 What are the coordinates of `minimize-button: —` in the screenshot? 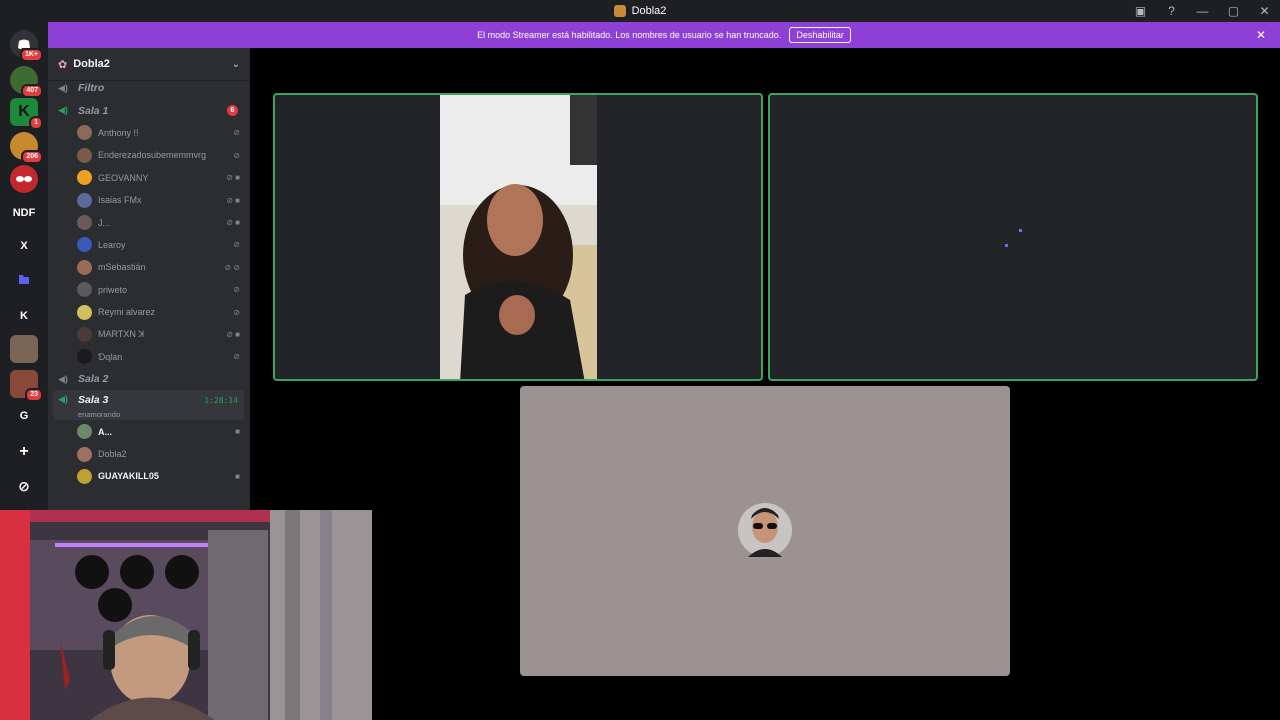 It's located at (1202, 11).